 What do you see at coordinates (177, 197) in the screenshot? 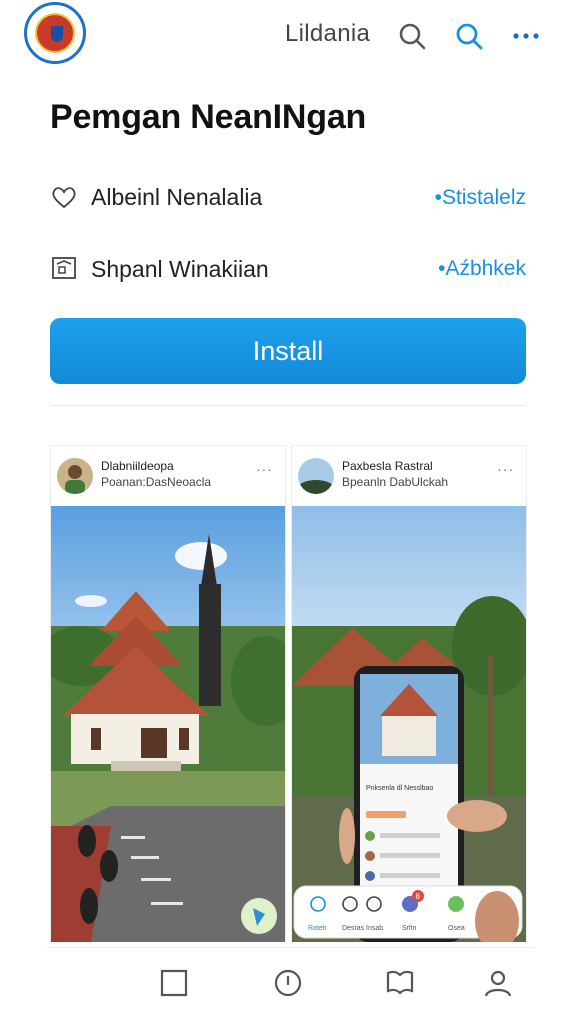
I see `info-row-label-1: Albeinl Nenalalia` at bounding box center [177, 197].